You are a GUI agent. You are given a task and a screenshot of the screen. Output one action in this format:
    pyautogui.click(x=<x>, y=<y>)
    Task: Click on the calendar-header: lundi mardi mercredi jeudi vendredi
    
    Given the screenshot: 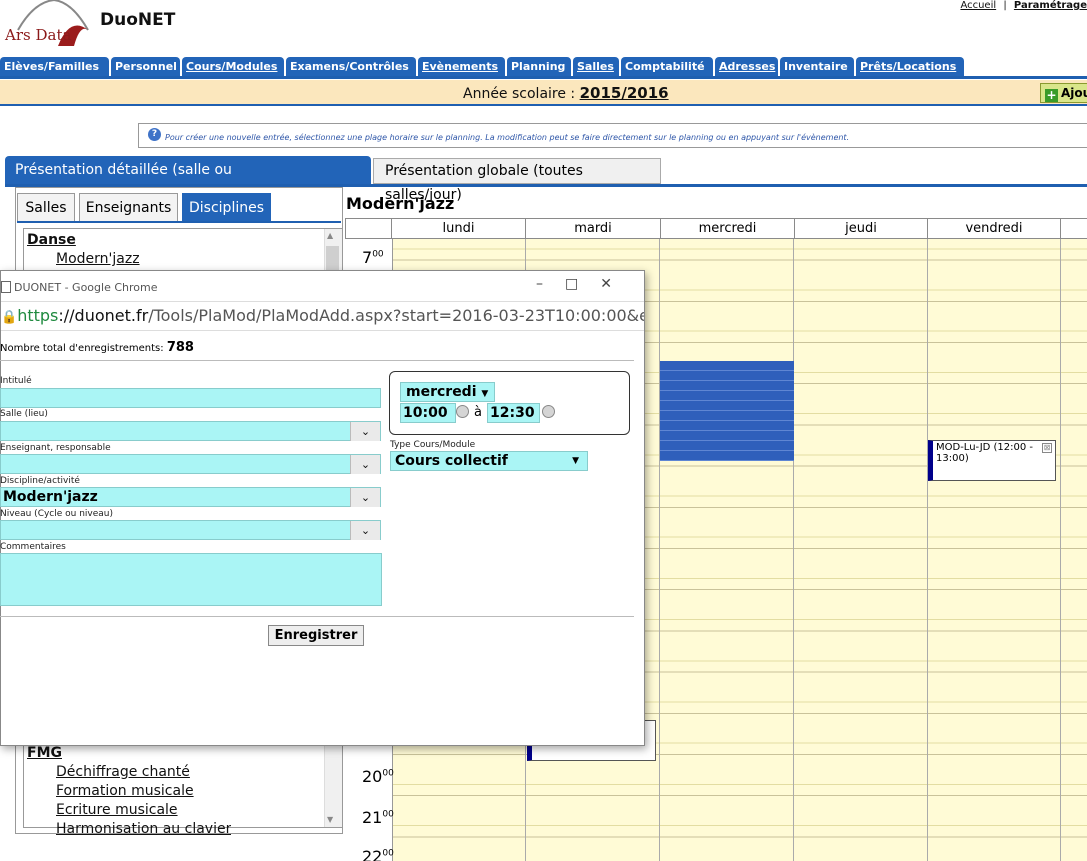 What is the action you would take?
    pyautogui.click(x=716, y=228)
    